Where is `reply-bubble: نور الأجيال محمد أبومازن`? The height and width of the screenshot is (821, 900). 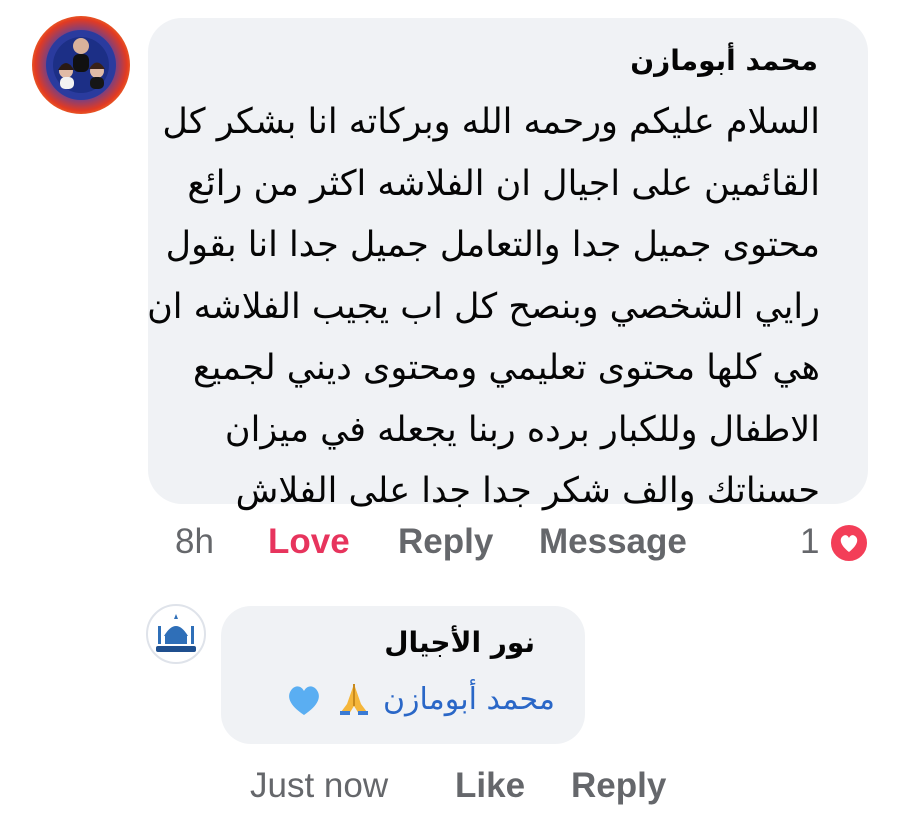 reply-bubble: نور الأجيال محمد أبومازن is located at coordinates (403, 675).